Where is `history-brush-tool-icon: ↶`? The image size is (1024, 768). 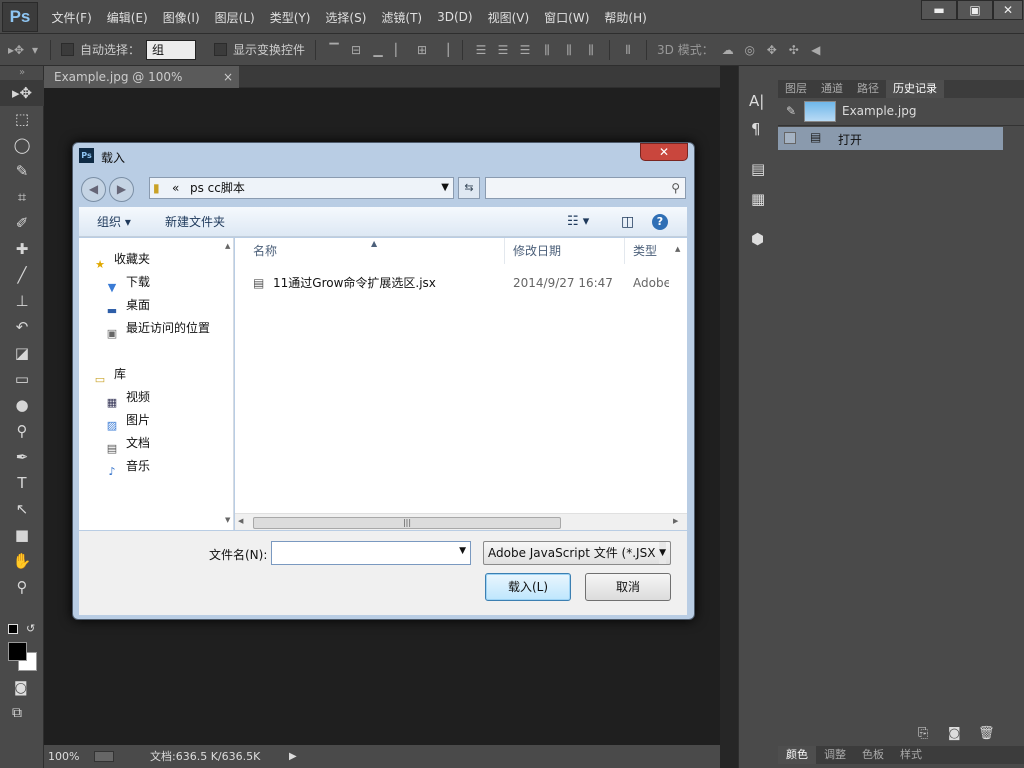
history-brush-tool-icon: ↶ is located at coordinates (22, 327).